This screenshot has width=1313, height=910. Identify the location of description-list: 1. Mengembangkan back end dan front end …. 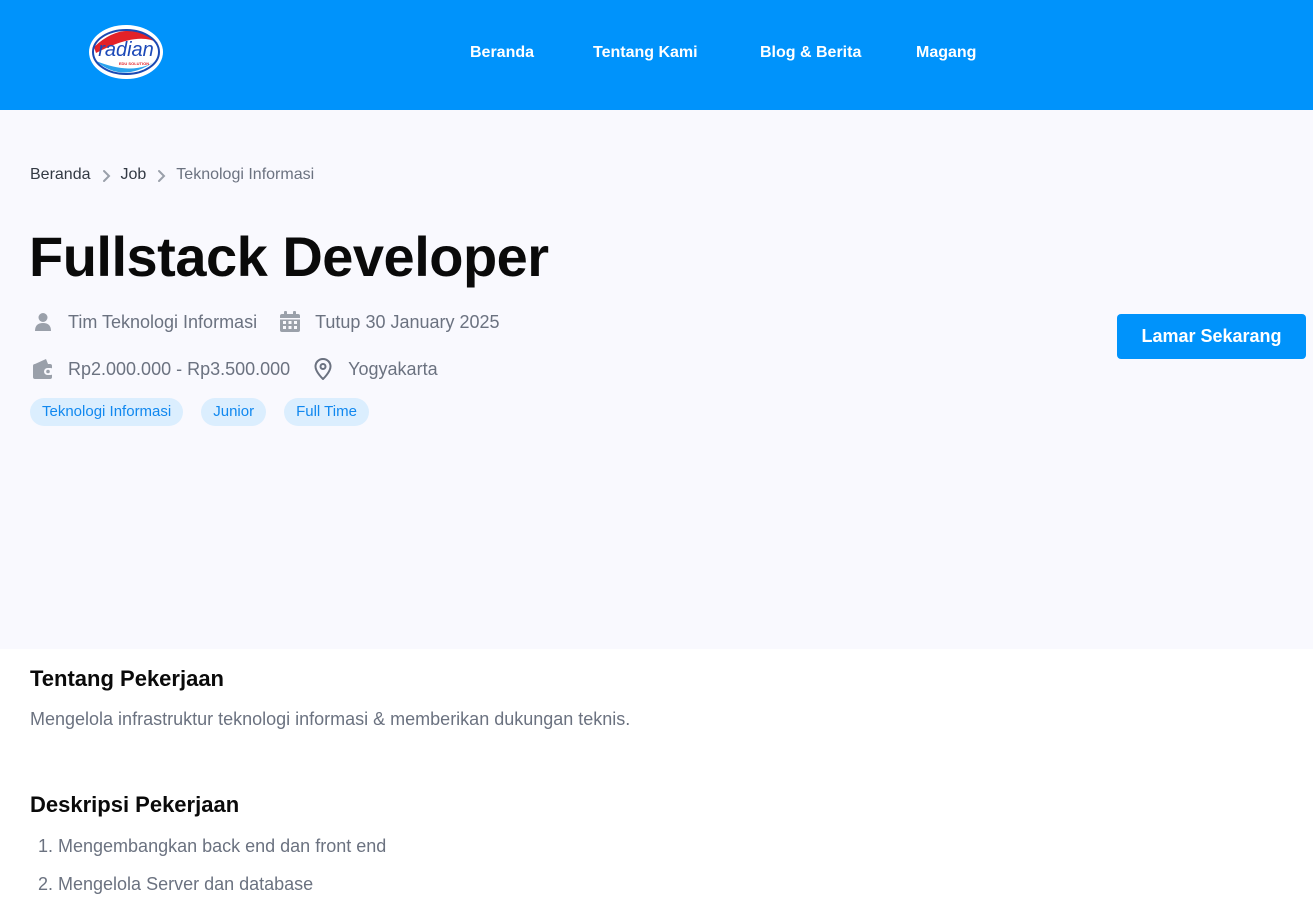
(212, 872).